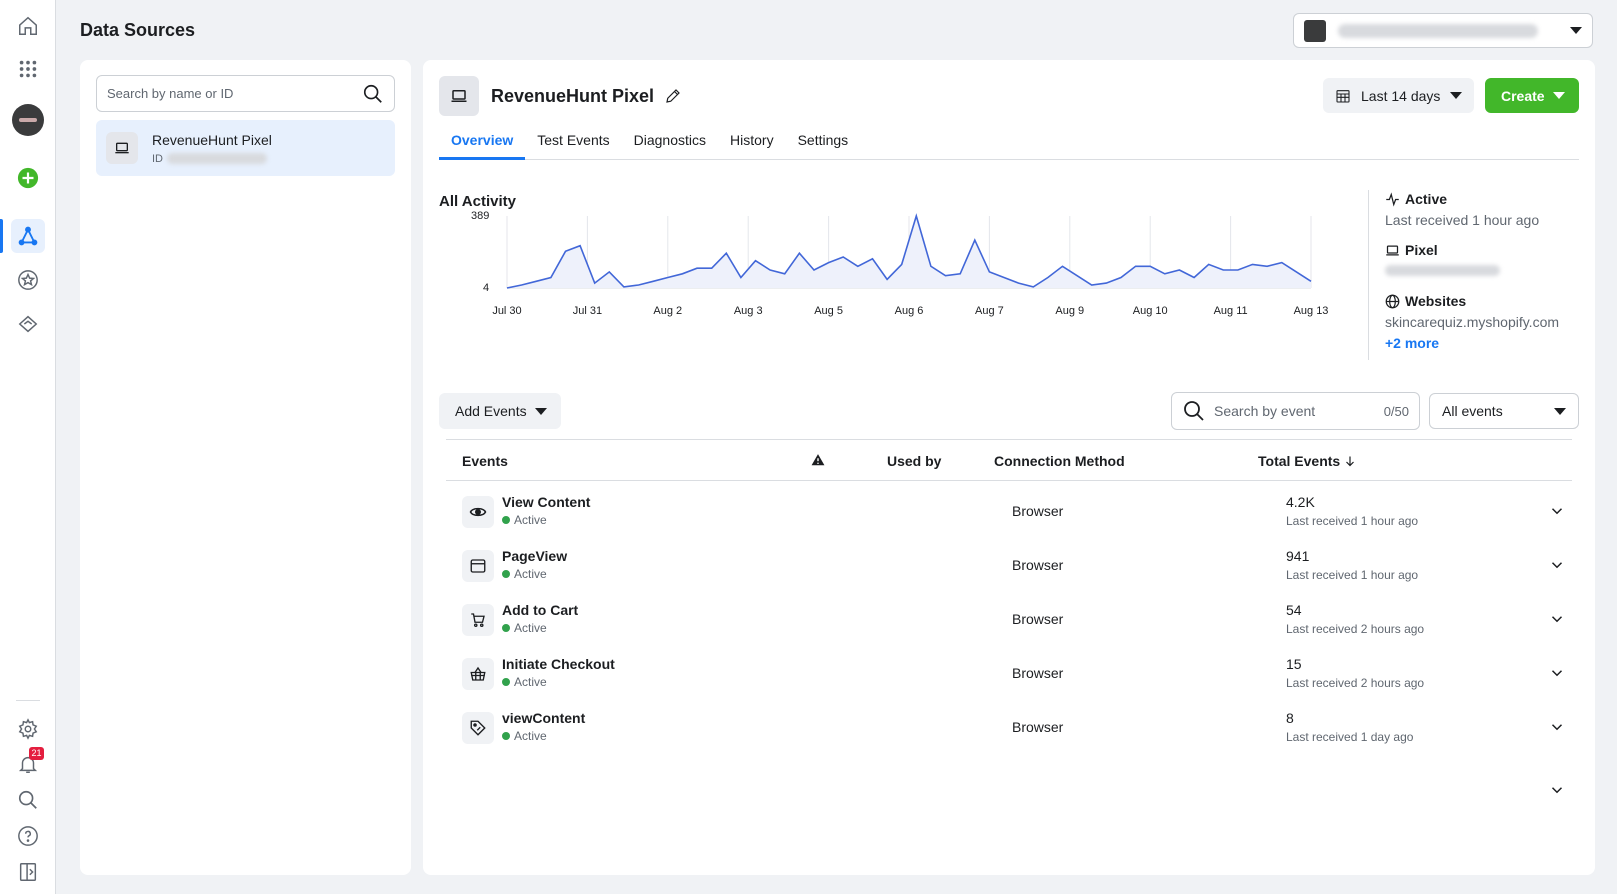 The image size is (1617, 894). What do you see at coordinates (1472, 411) in the screenshot?
I see `event-filter-value: All events` at bounding box center [1472, 411].